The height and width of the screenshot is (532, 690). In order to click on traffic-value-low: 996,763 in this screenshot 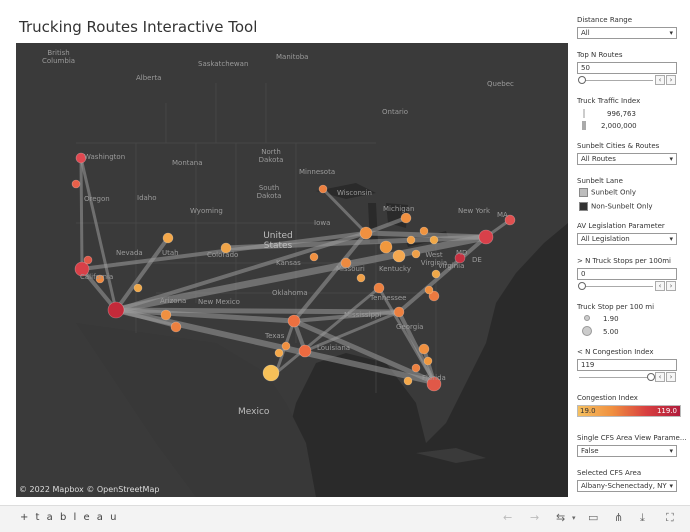, I will do `click(621, 114)`.